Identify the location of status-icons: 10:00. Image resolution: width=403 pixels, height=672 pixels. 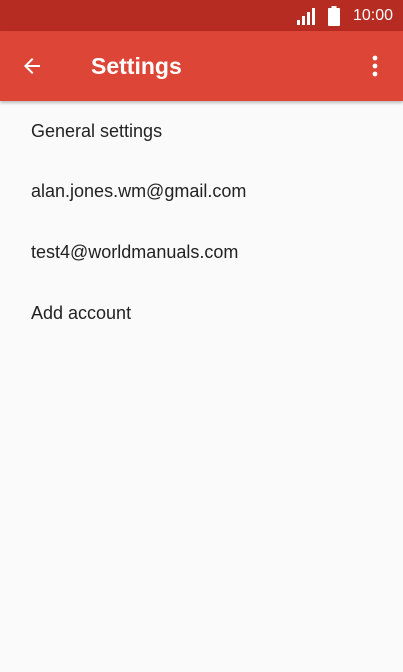
(344, 15).